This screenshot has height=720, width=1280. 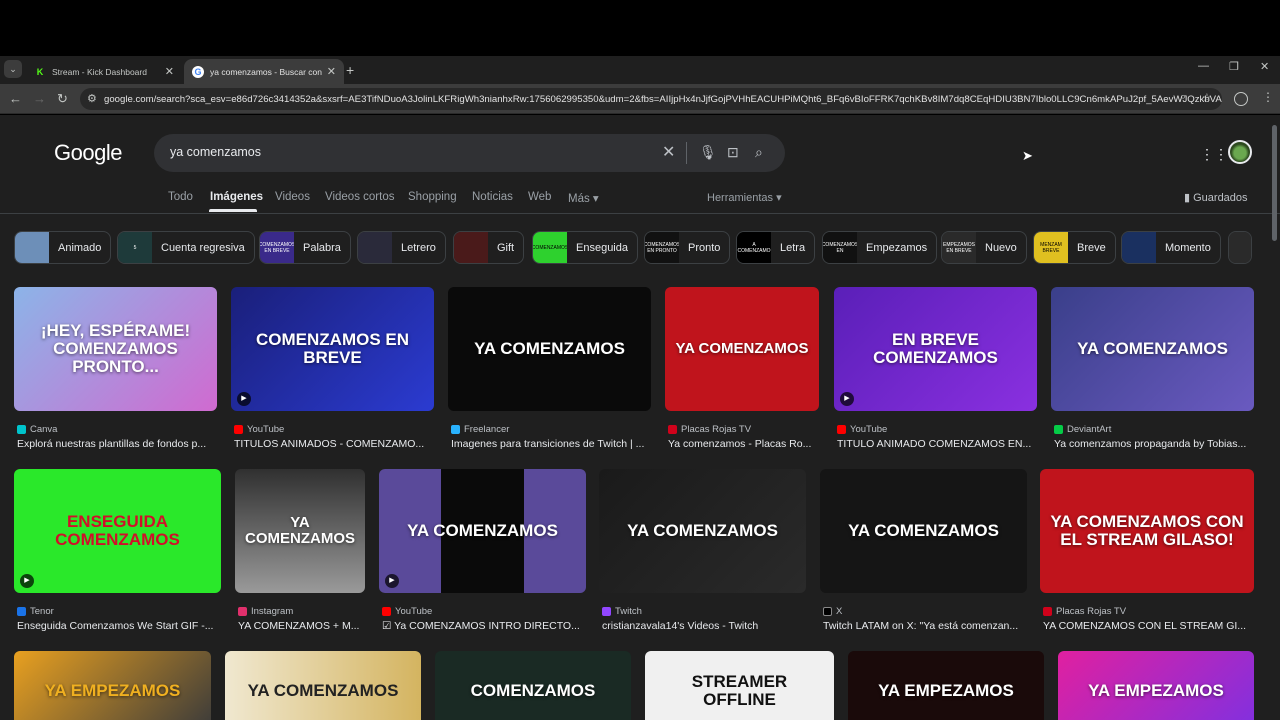 I want to click on tab-todo: Todo, so click(x=180, y=197).